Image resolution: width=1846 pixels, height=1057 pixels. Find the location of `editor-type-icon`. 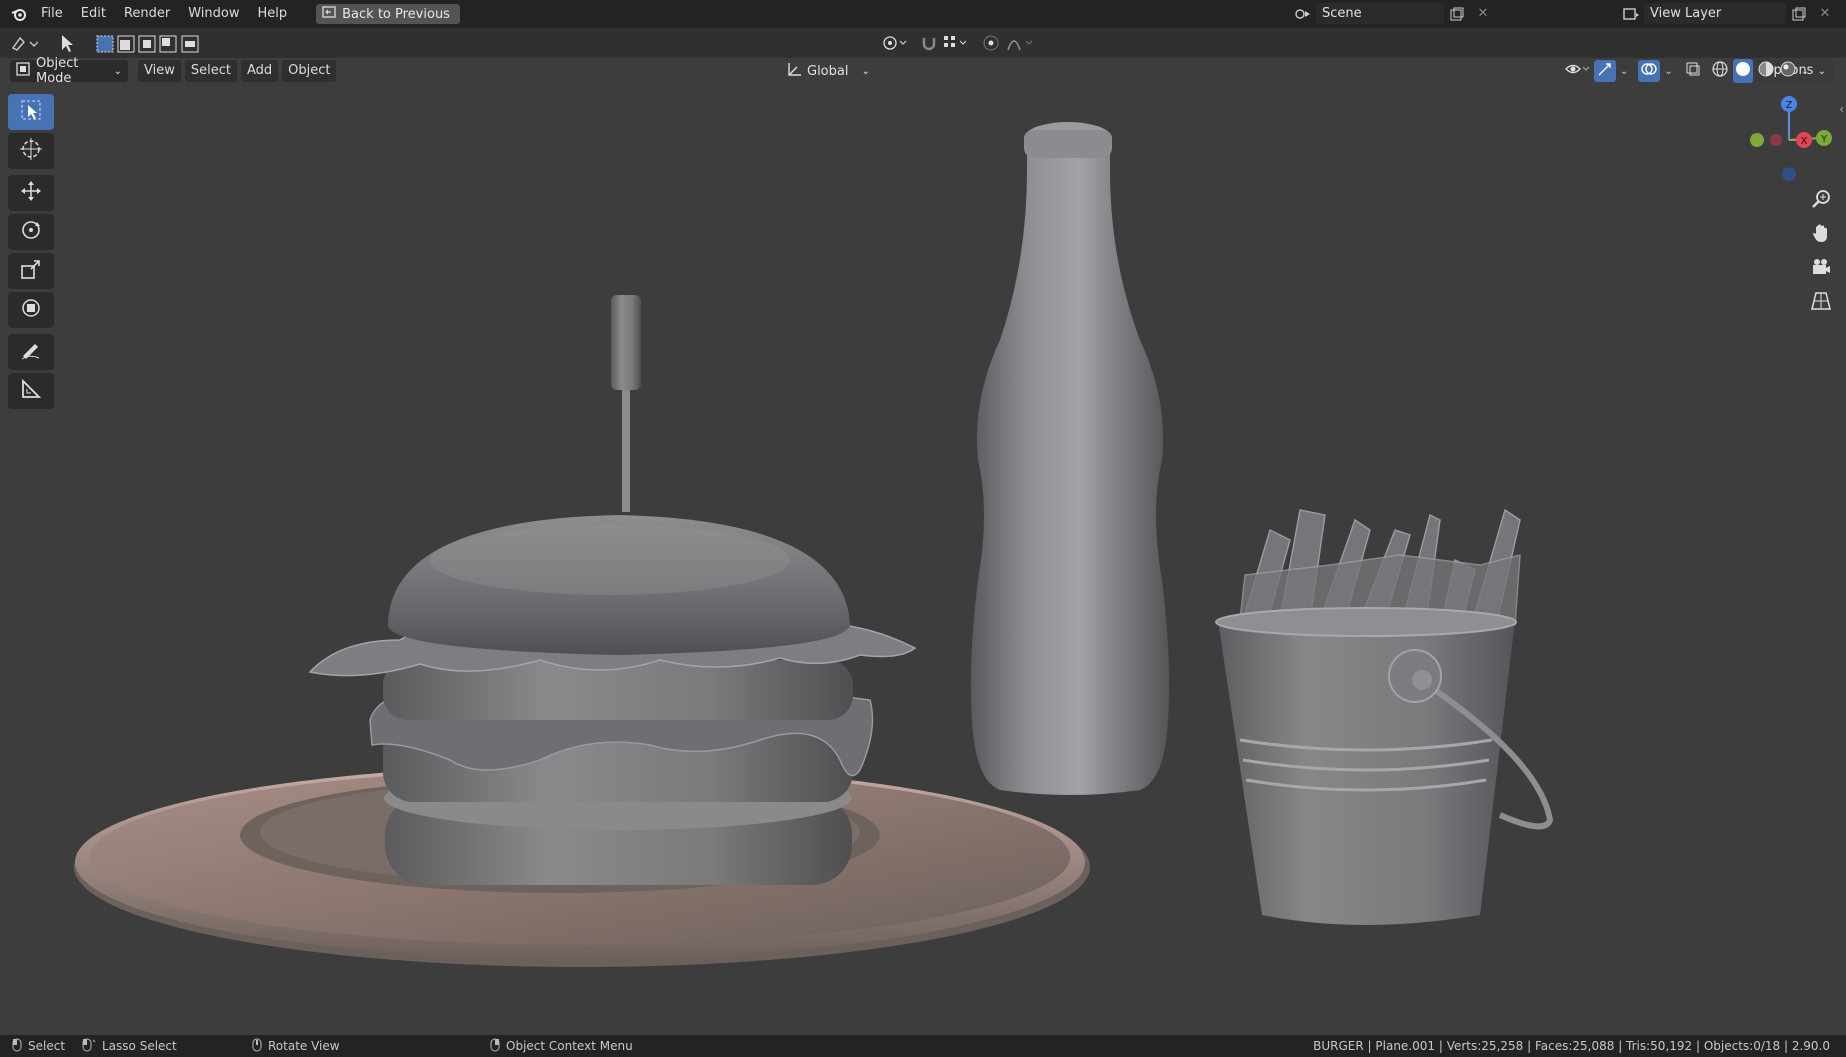

editor-type-icon is located at coordinates (24, 45).